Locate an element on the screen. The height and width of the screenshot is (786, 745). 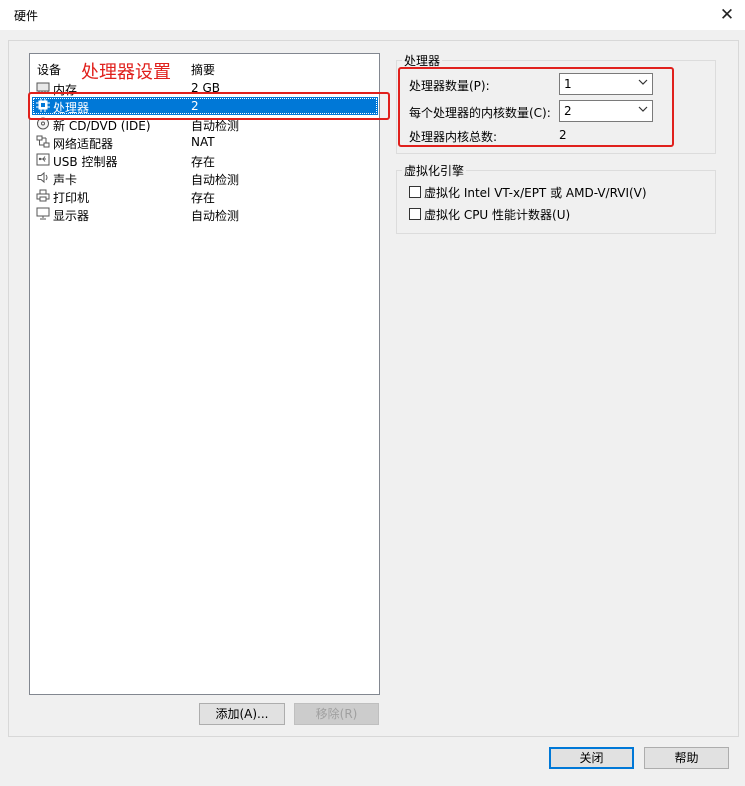
virtualization-group-title: 虚拟化引擎 is located at coordinates (434, 170).